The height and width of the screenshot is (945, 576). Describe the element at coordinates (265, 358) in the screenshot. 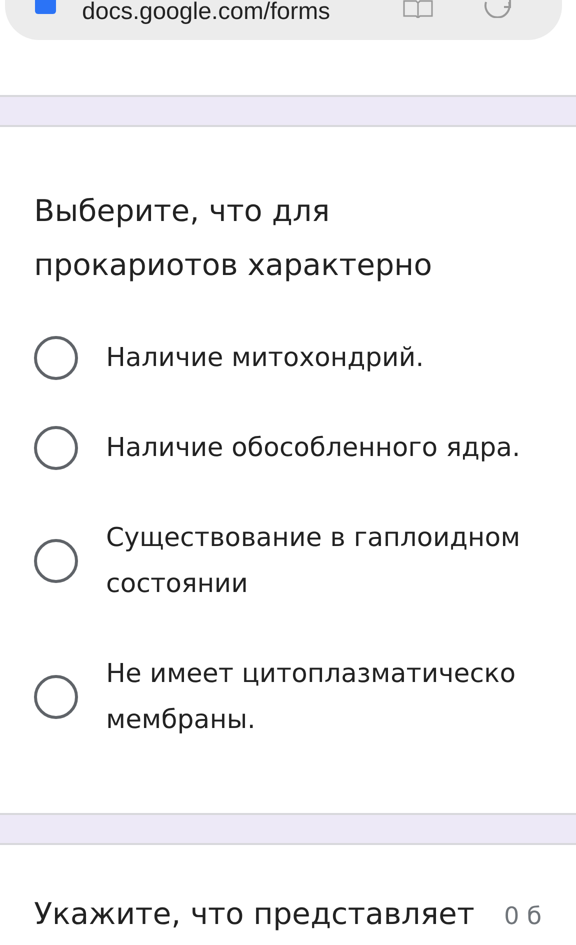

I see `option-label: Наличие митохондрий.` at that location.